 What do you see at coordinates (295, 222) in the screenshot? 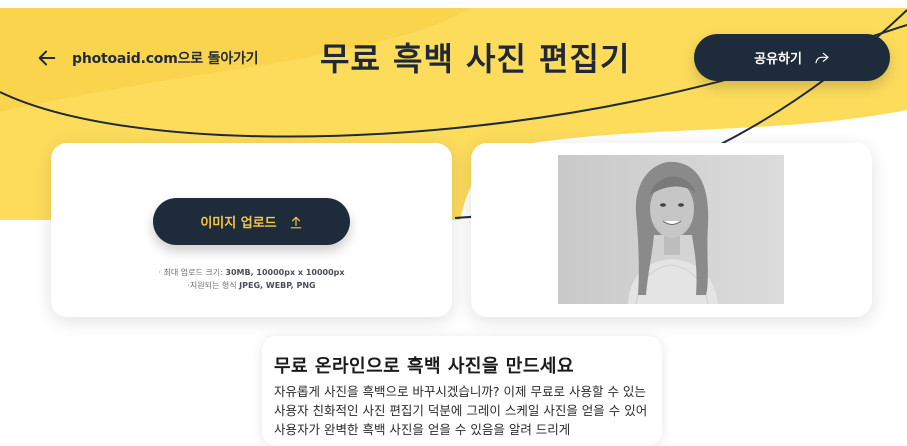
I see `upload-arrow-icon` at bounding box center [295, 222].